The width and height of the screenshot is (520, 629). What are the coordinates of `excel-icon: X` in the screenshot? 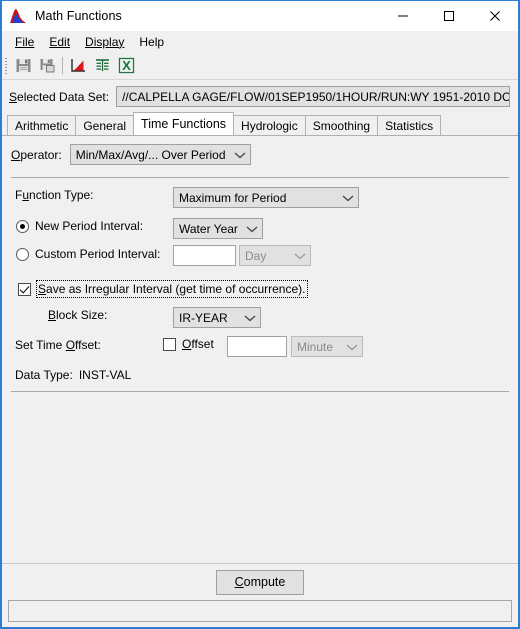 It's located at (126, 65).